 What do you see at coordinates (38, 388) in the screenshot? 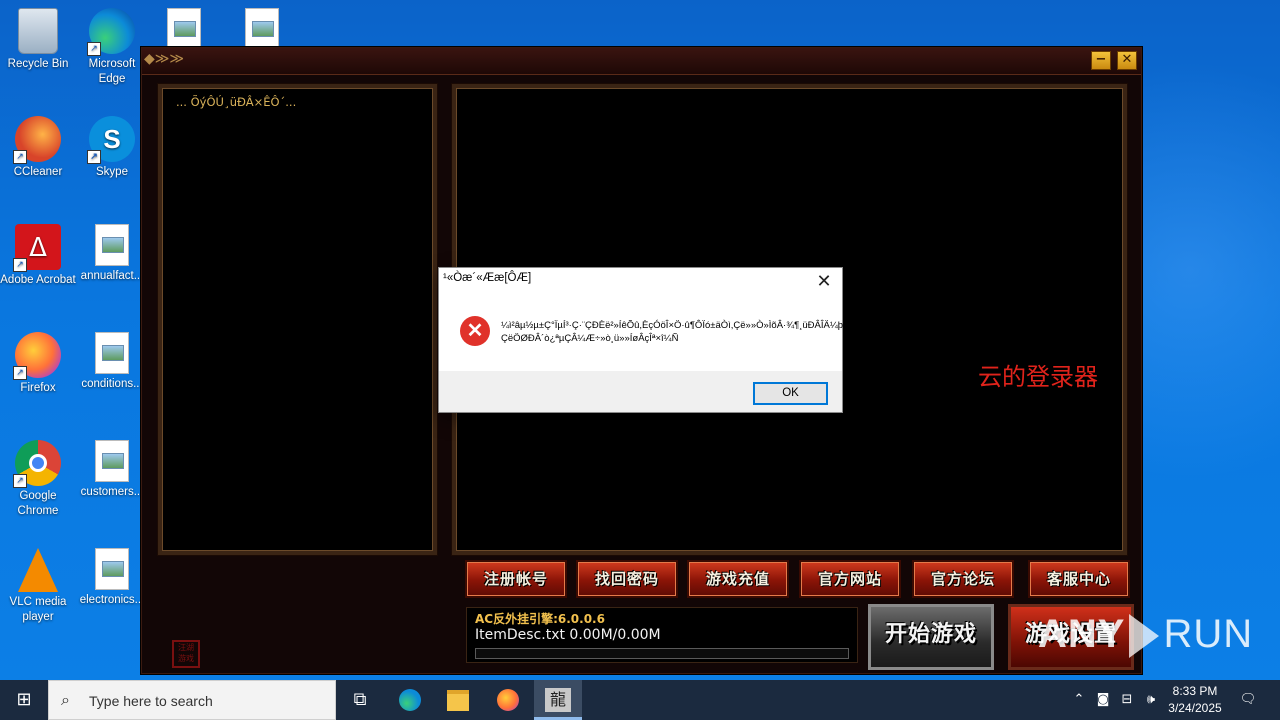
I see `desktop-icon-label: Firefox` at bounding box center [38, 388].